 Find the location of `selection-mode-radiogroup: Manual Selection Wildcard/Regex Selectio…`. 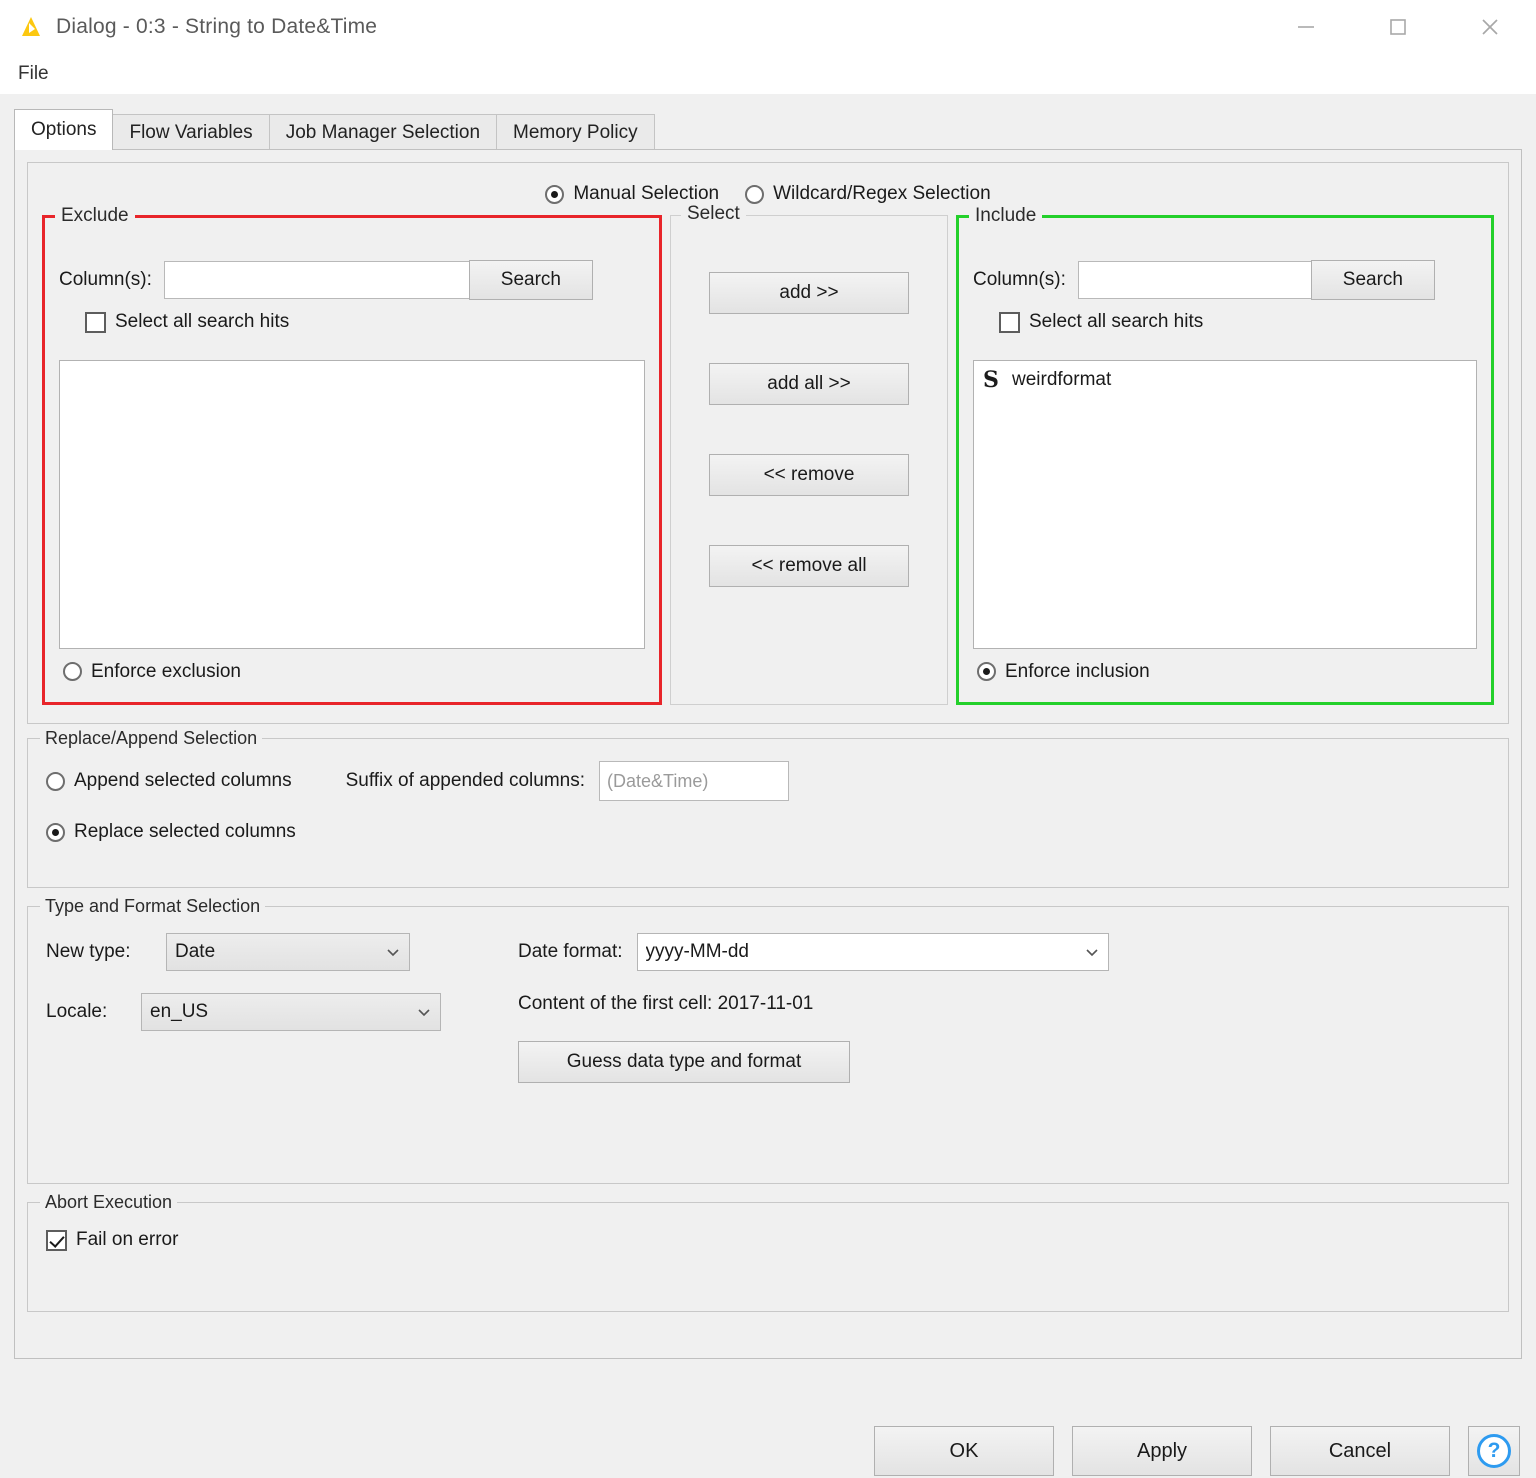

selection-mode-radiogroup: Manual Selection Wildcard/Regex Selectio… is located at coordinates (768, 194).